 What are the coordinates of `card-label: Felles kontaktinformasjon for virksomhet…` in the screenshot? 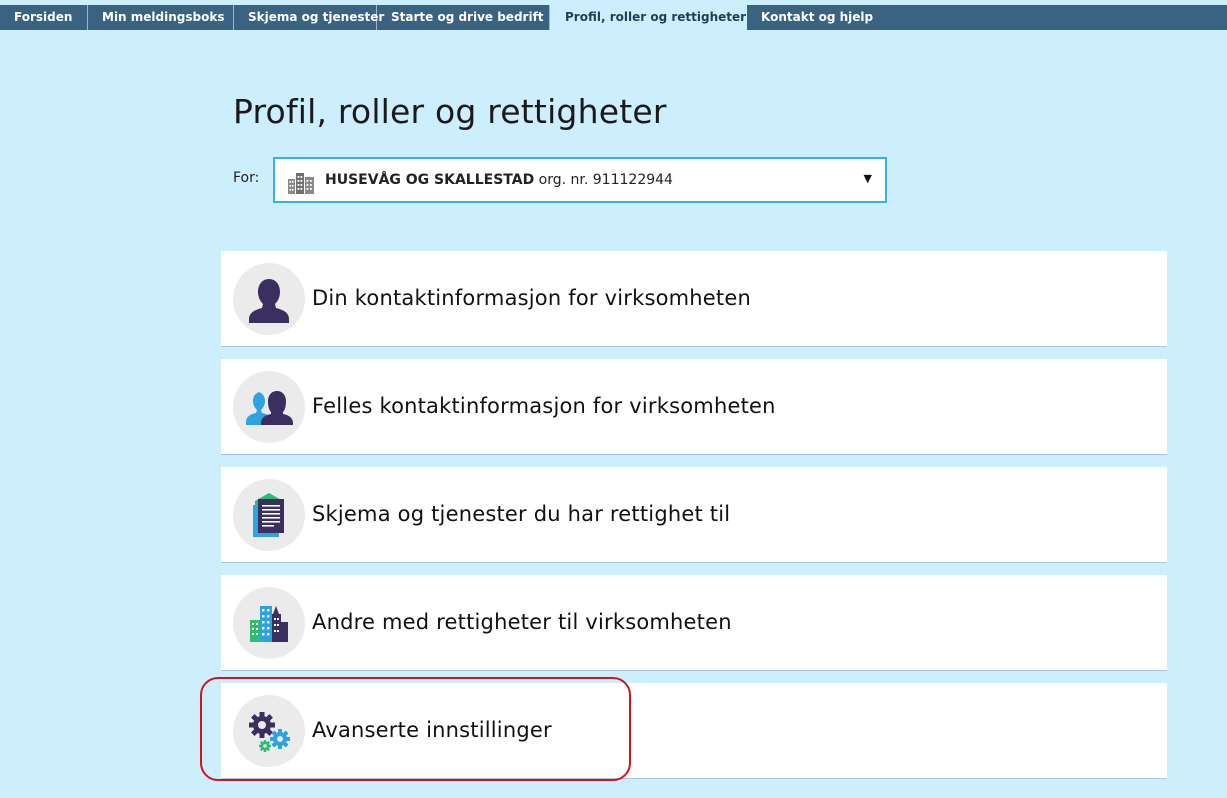 It's located at (544, 406).